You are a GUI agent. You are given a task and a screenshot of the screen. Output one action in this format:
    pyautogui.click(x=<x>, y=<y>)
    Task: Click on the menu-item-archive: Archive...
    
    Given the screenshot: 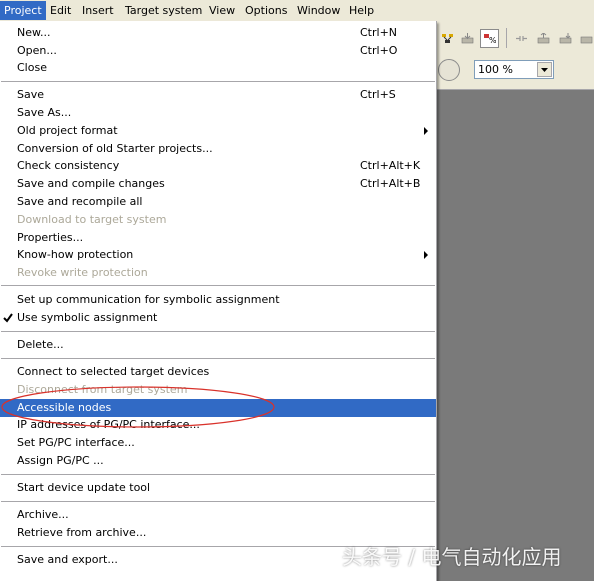 What is the action you would take?
    pyautogui.click(x=218, y=515)
    